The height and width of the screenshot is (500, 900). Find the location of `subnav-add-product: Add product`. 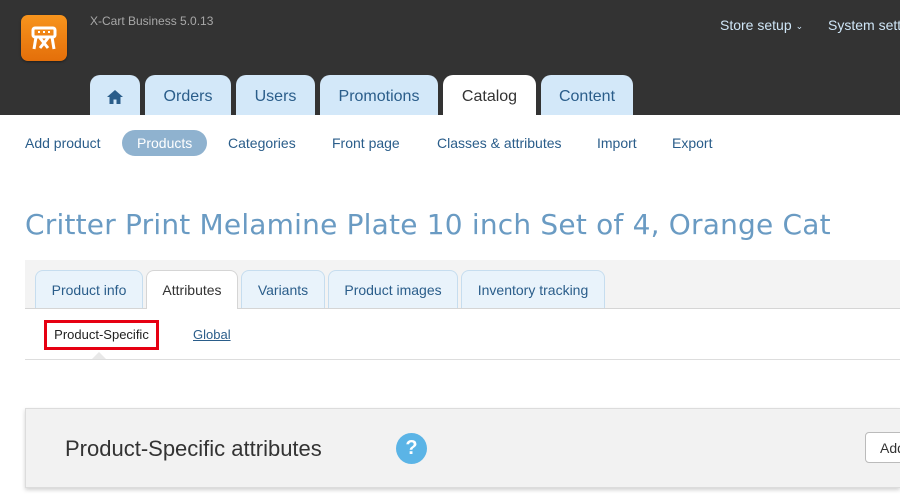

subnav-add-product: Add product is located at coordinates (63, 143).